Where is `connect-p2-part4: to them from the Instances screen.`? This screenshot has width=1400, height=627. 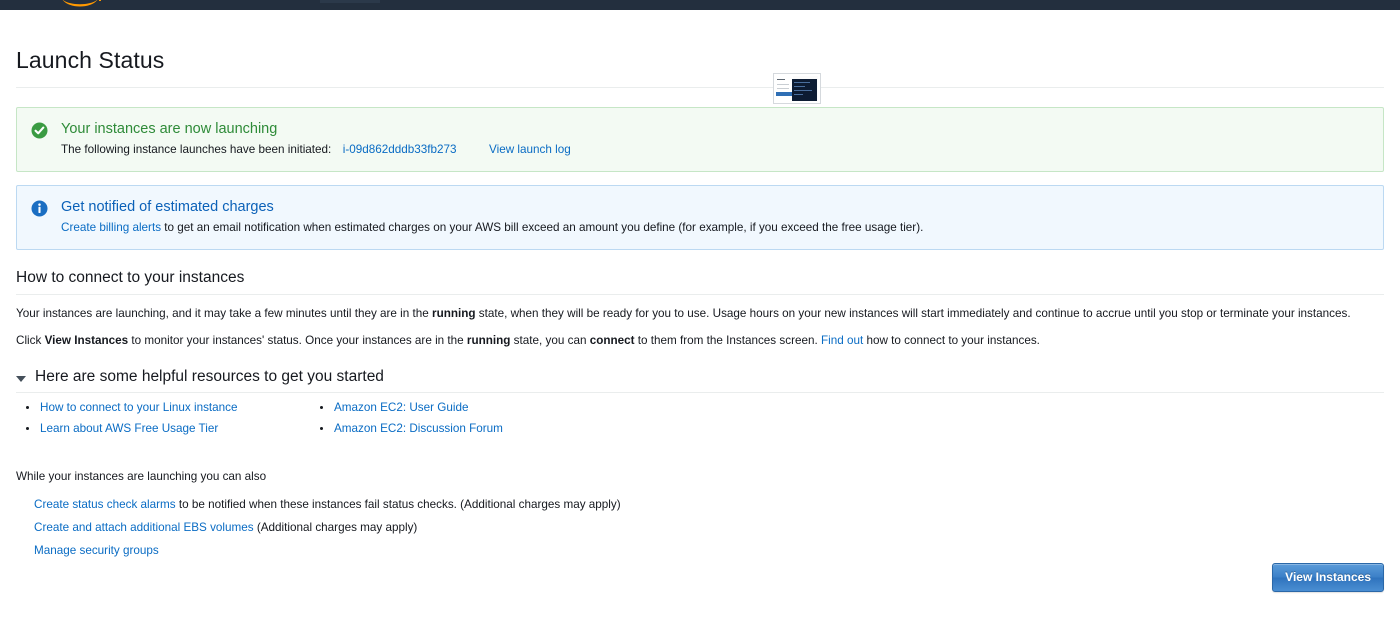 connect-p2-part4: to them from the Instances screen. is located at coordinates (727, 341).